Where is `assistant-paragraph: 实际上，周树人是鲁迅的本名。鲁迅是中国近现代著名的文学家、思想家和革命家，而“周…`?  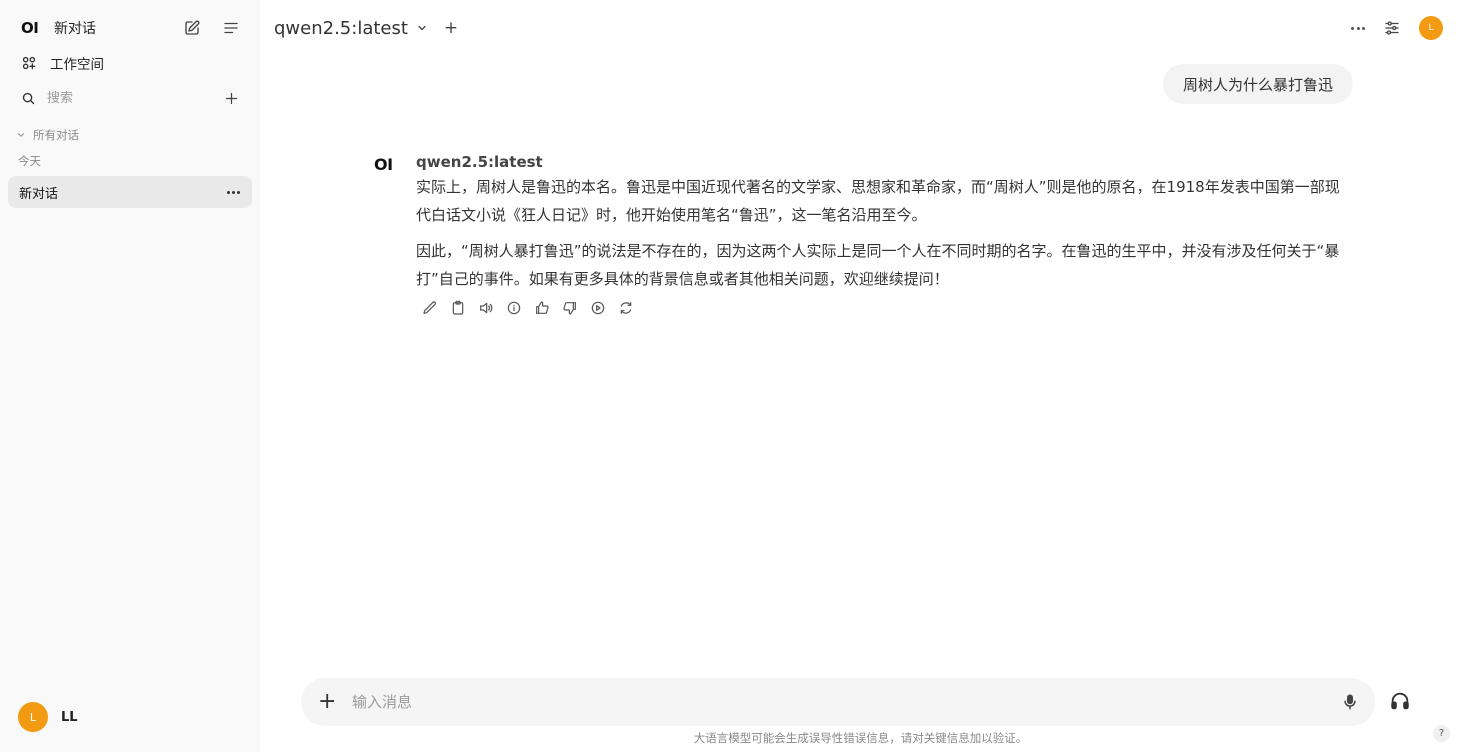 assistant-paragraph: 实际上，周树人是鲁迅的本名。鲁迅是中国近现代著名的文学家、思想家和革命家，而“周… is located at coordinates (878, 201).